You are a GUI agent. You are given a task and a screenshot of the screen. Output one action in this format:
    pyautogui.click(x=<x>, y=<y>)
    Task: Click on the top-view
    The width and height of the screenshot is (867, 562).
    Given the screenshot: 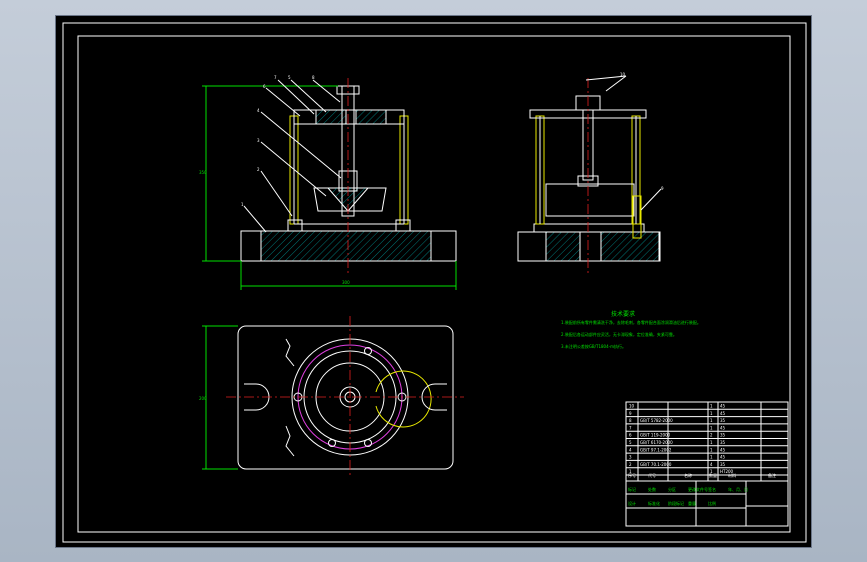 What is the action you would take?
    pyautogui.click(x=333, y=396)
    